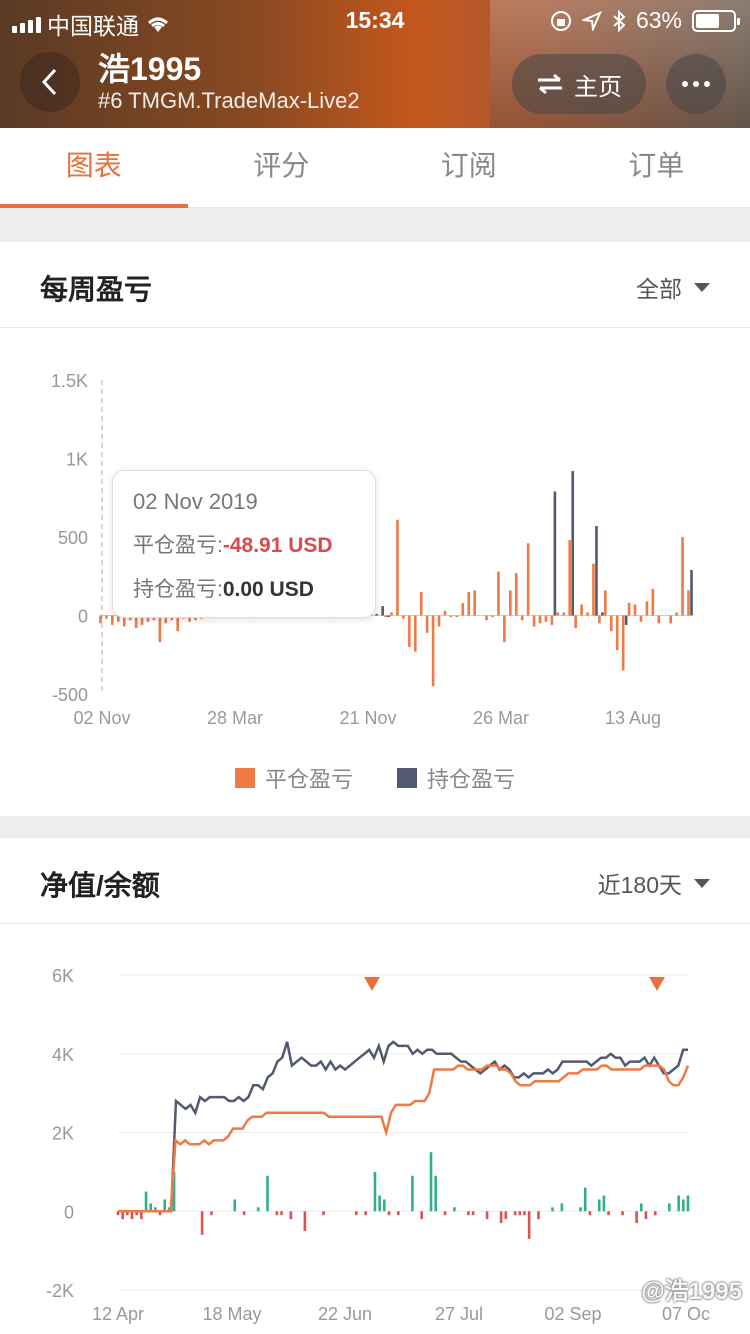 Image resolution: width=750 pixels, height=1334 pixels. I want to click on back-button, so click(50, 82).